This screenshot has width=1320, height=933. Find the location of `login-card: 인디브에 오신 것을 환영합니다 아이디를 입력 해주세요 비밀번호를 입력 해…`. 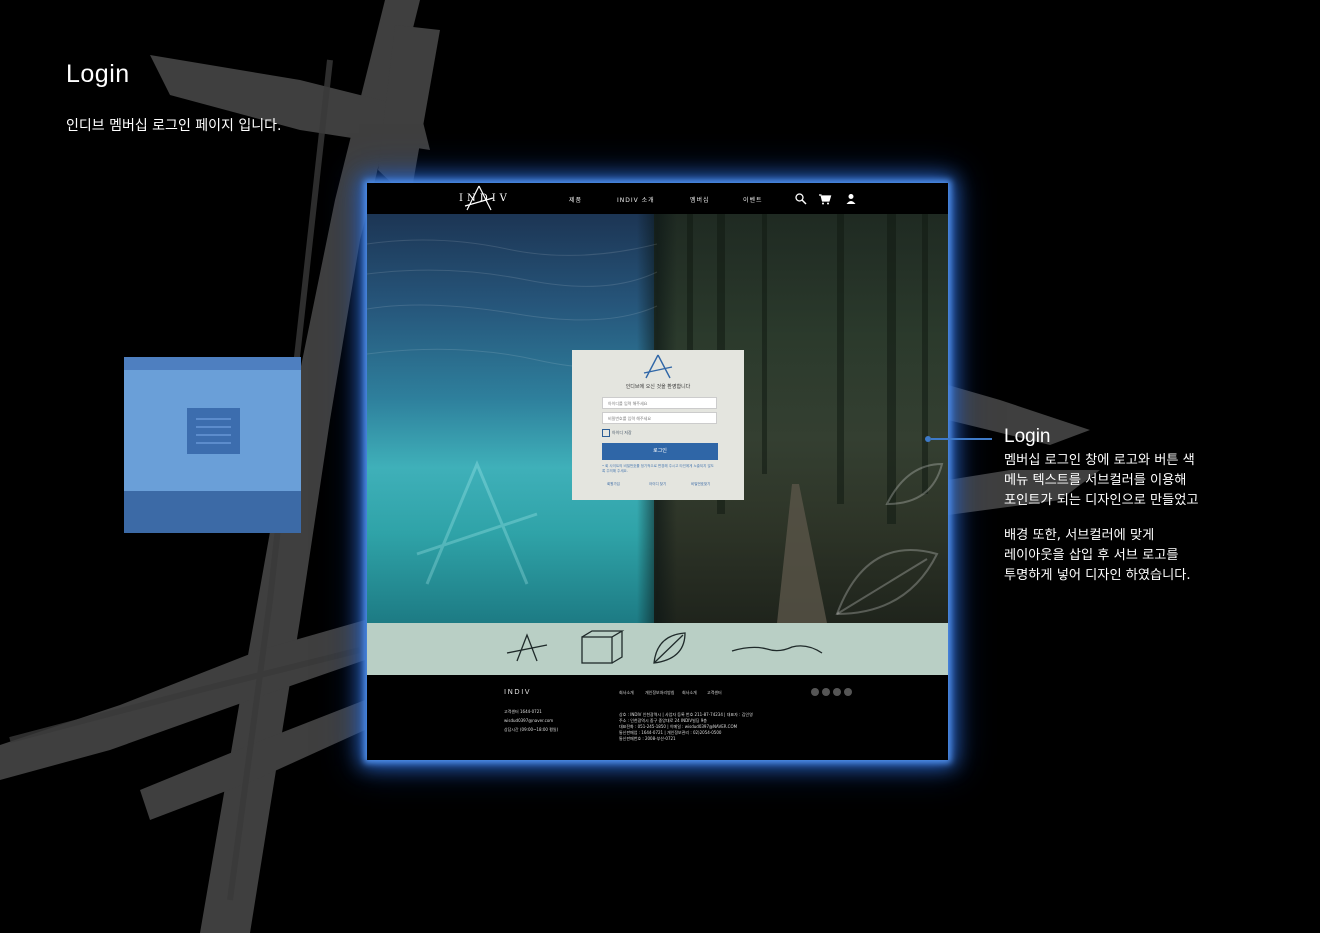

login-card: 인디브에 오신 것을 환영합니다 아이디를 입력 해주세요 비밀번호를 입력 해… is located at coordinates (658, 425).